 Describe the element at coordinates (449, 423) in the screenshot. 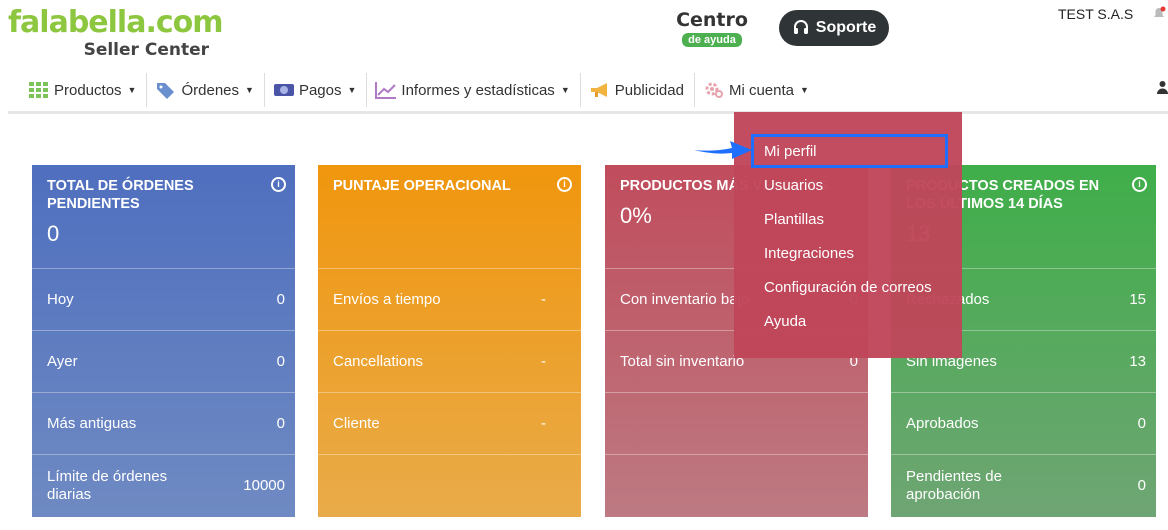

I see `card-row: Cliente -` at that location.